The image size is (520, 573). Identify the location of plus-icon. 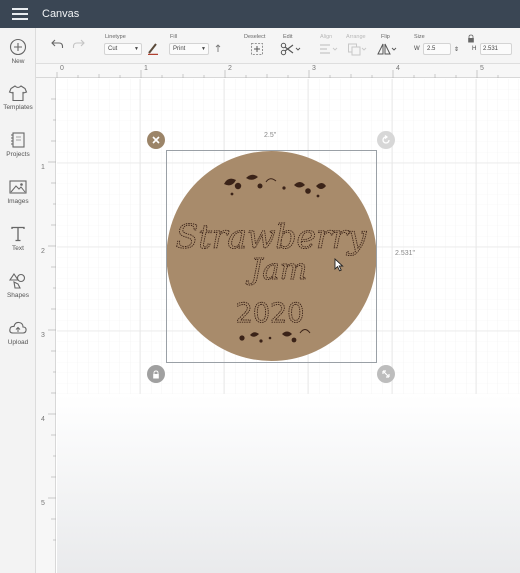
(18, 47).